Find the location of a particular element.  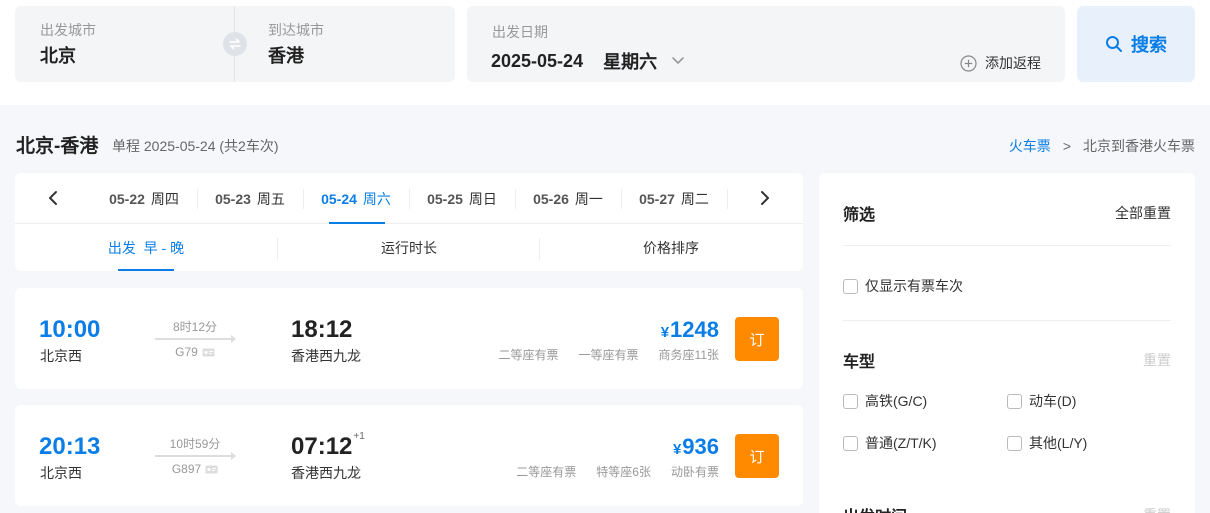

date-tab-weekday: 周日 is located at coordinates (482, 198).